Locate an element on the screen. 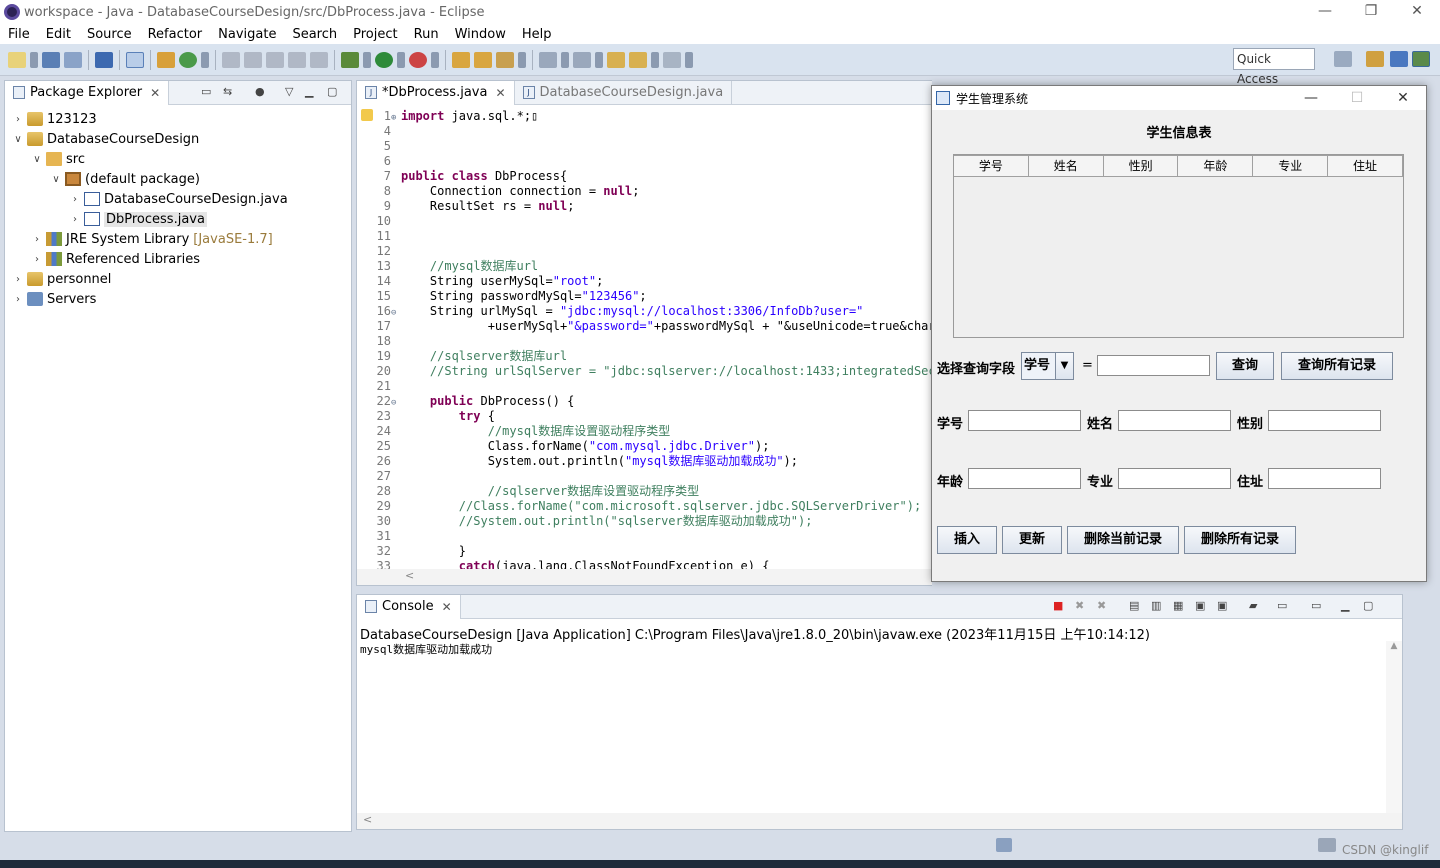 The width and height of the screenshot is (1440, 868). display-console-icon: ▭ is located at coordinates (1282, 605).